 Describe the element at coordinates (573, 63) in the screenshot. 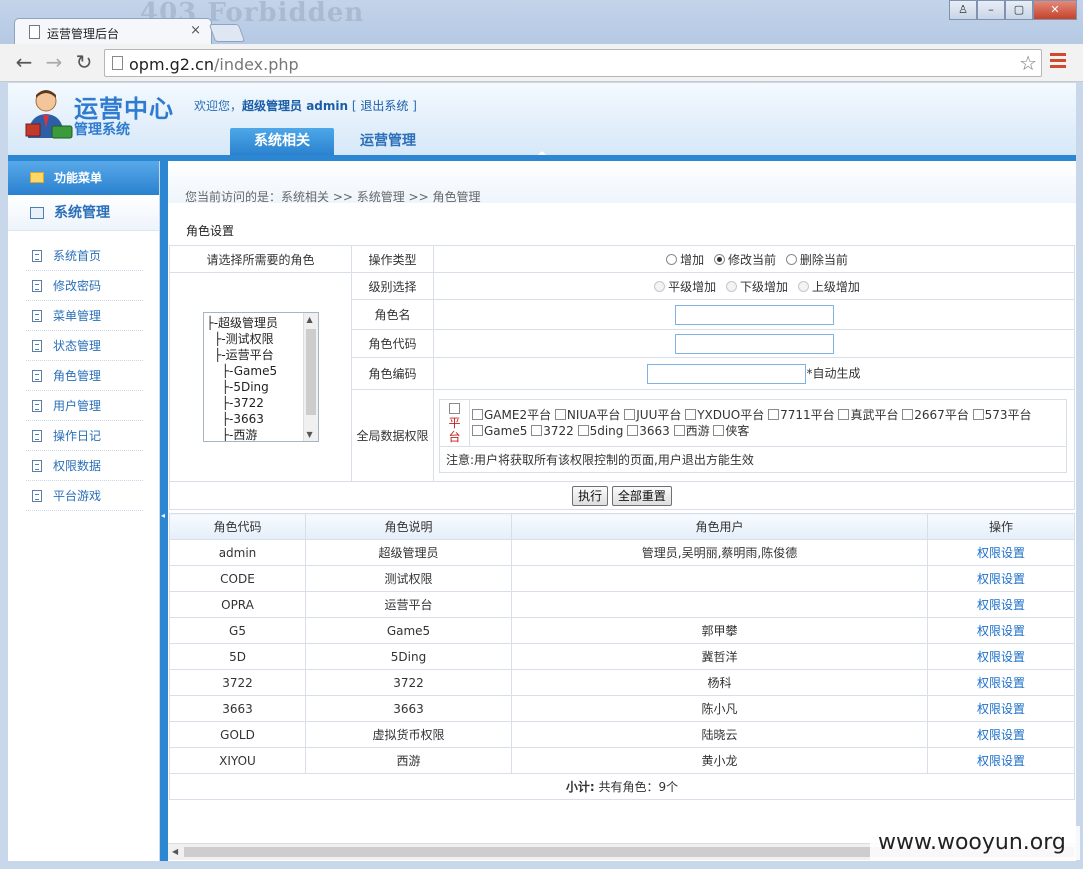

I see `address-bar: opm.g2.cn/index.php ☆` at that location.